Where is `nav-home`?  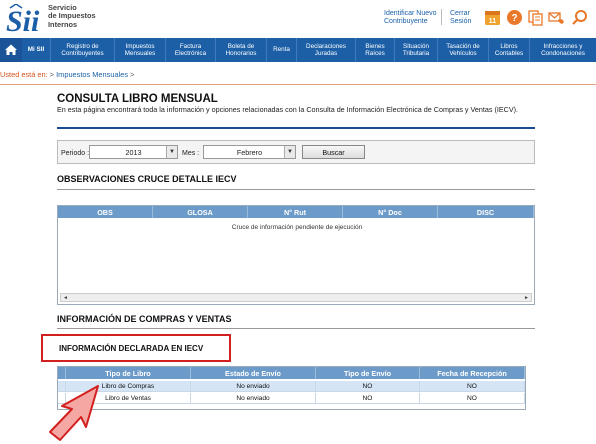 nav-home is located at coordinates (11, 50).